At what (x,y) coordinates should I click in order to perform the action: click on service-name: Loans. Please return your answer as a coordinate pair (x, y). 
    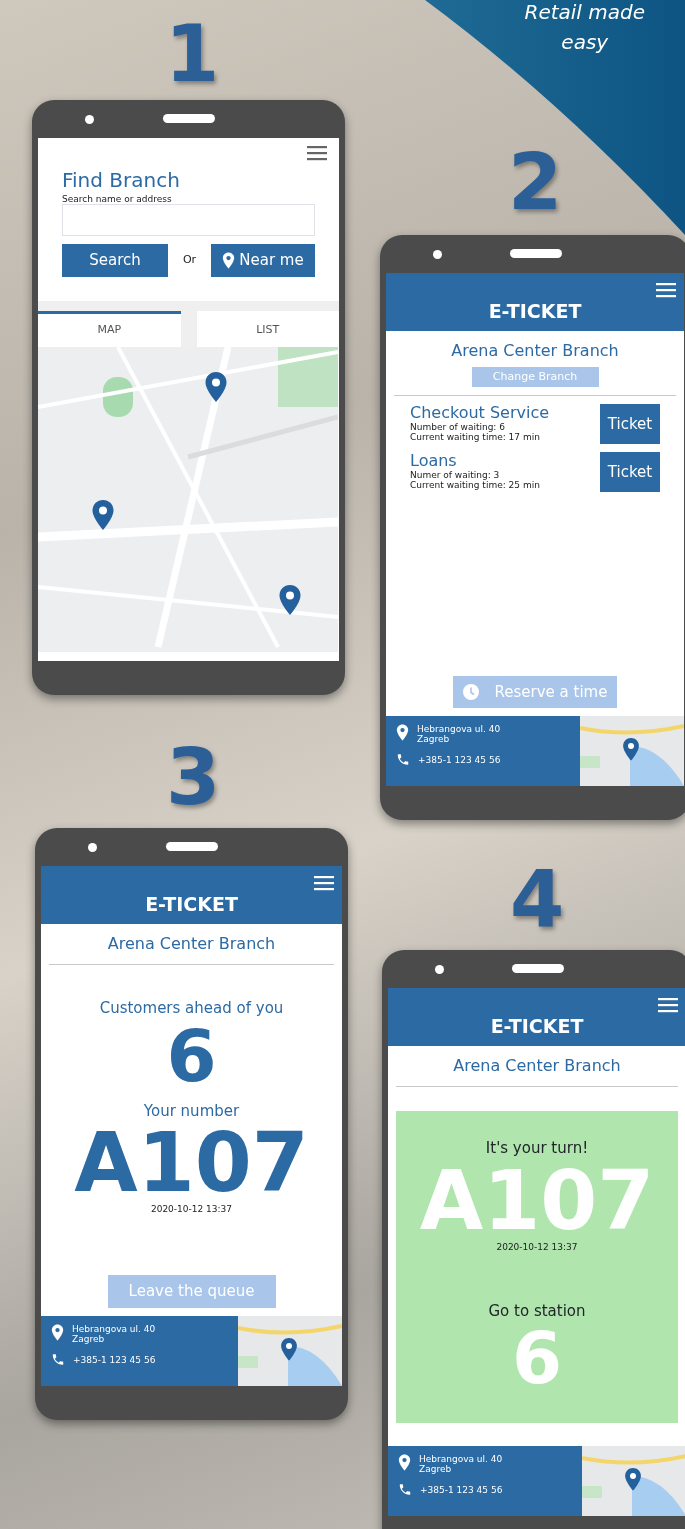
    Looking at the image, I should click on (434, 461).